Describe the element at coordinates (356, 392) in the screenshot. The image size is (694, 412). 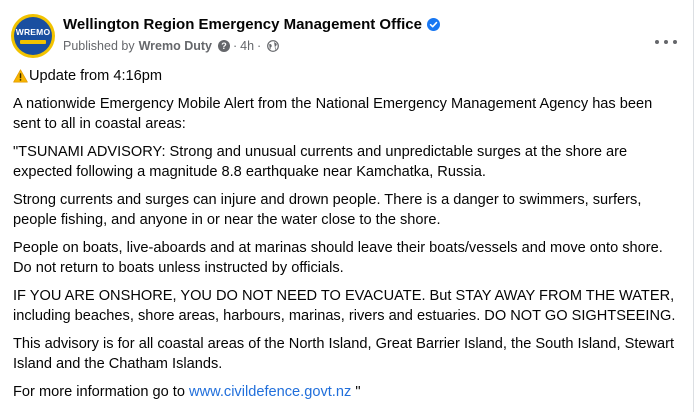
I see `closing-quote: "` at that location.